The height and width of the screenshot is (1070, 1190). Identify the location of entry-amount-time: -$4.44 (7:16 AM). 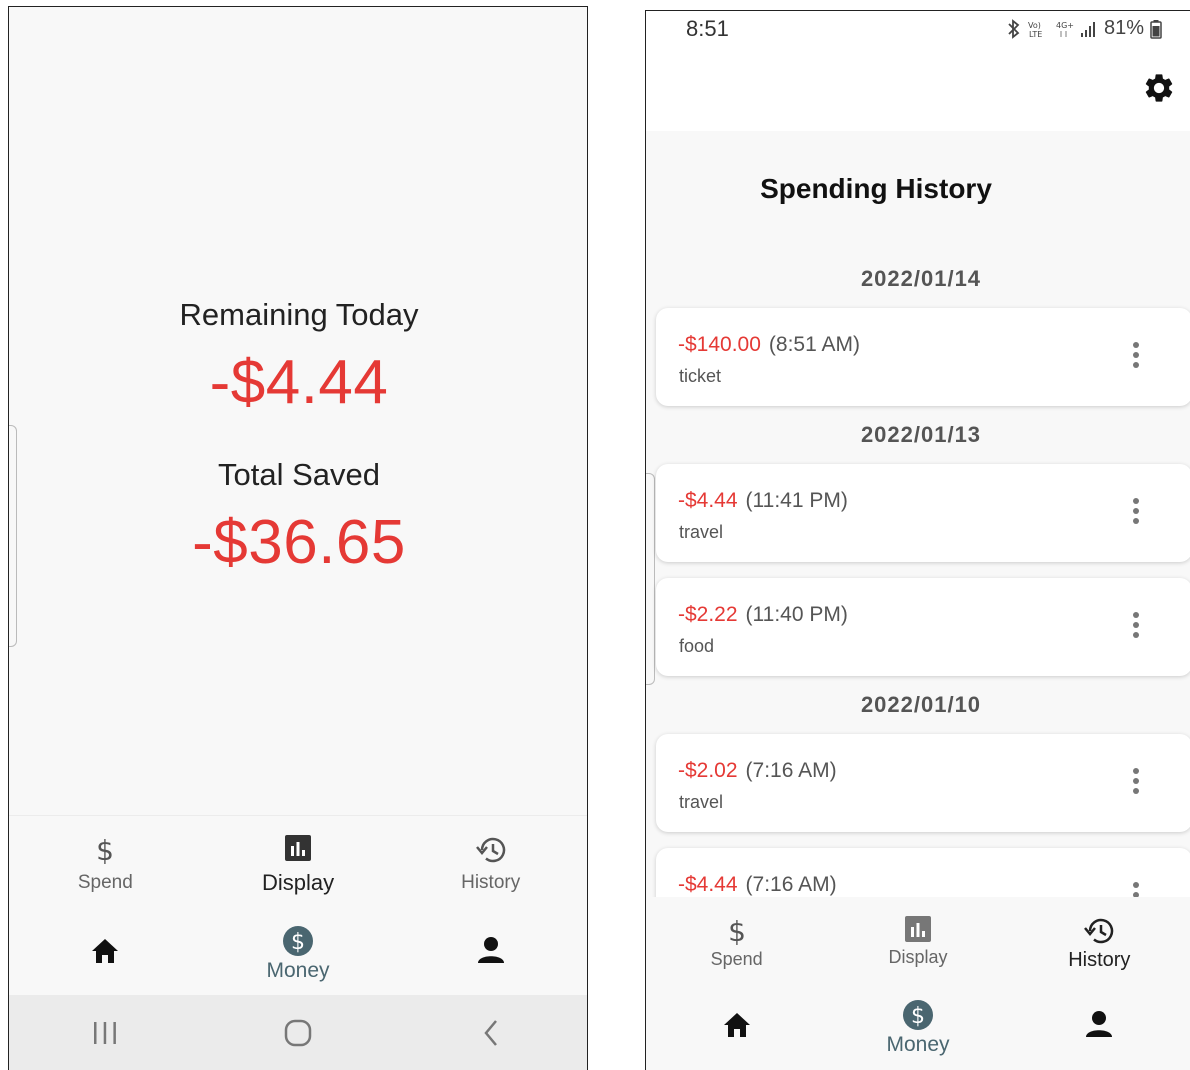
(757, 885).